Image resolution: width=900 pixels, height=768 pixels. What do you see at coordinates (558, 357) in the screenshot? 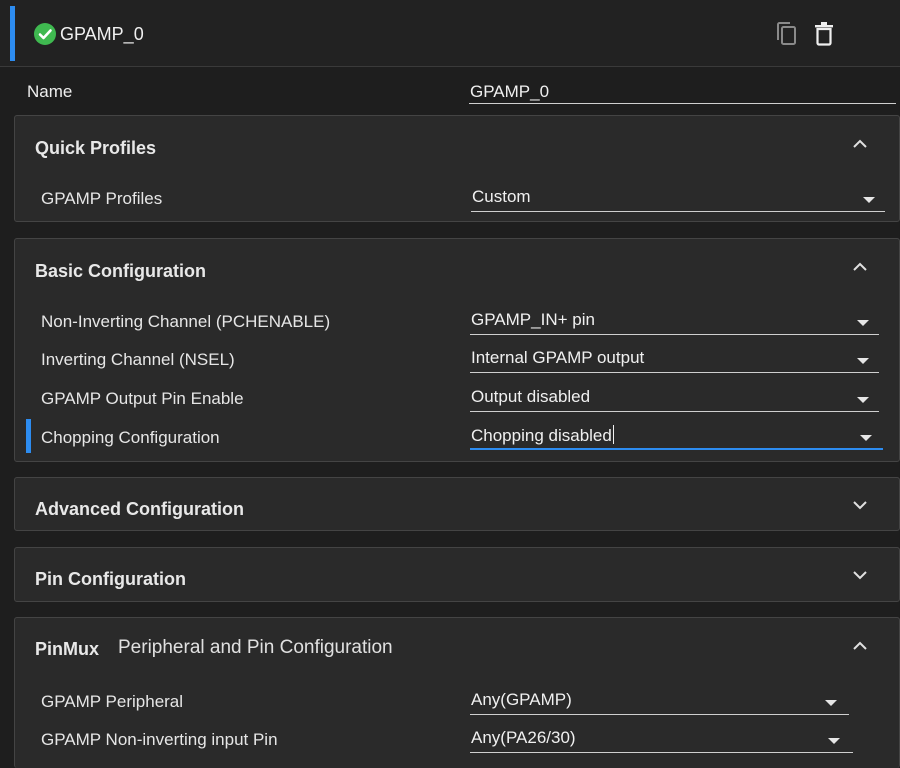
I see `select-value: Internal GPAMP output` at bounding box center [558, 357].